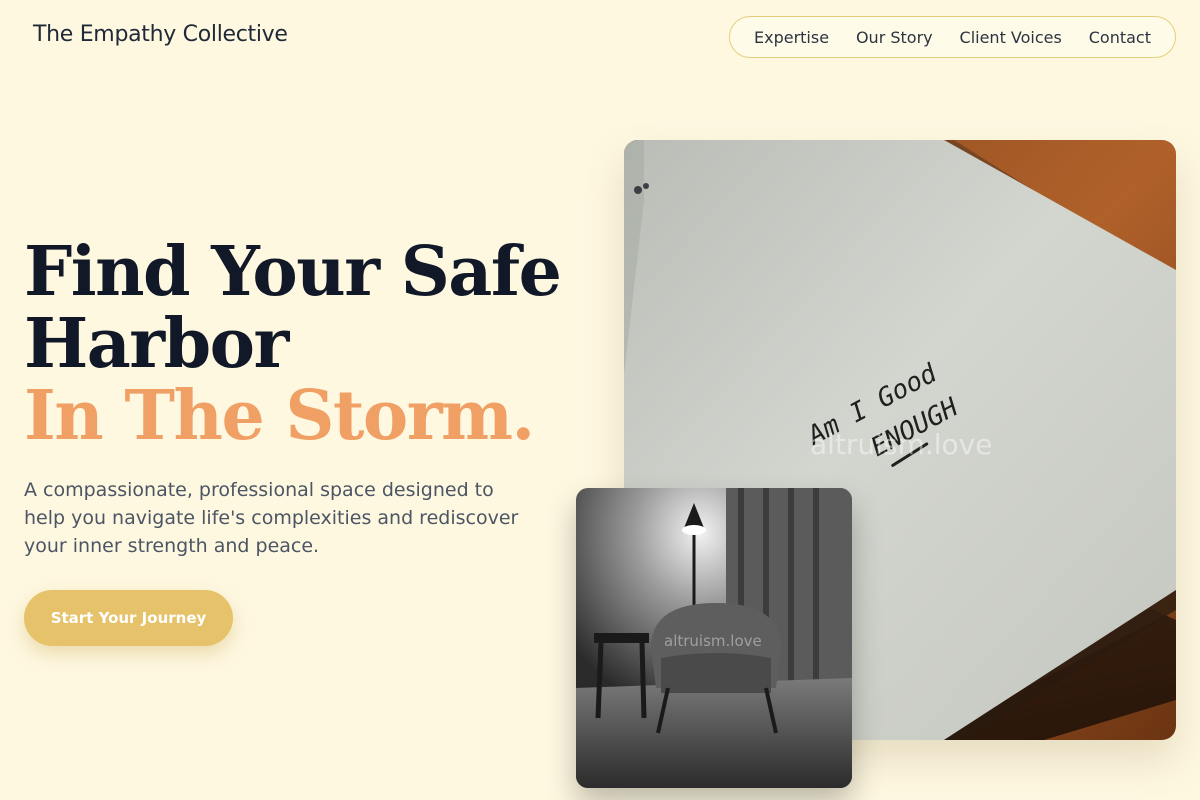 The image size is (1200, 800). I want to click on hero-headline: Find Your Safe Harbor In The Storm., so click(293, 344).